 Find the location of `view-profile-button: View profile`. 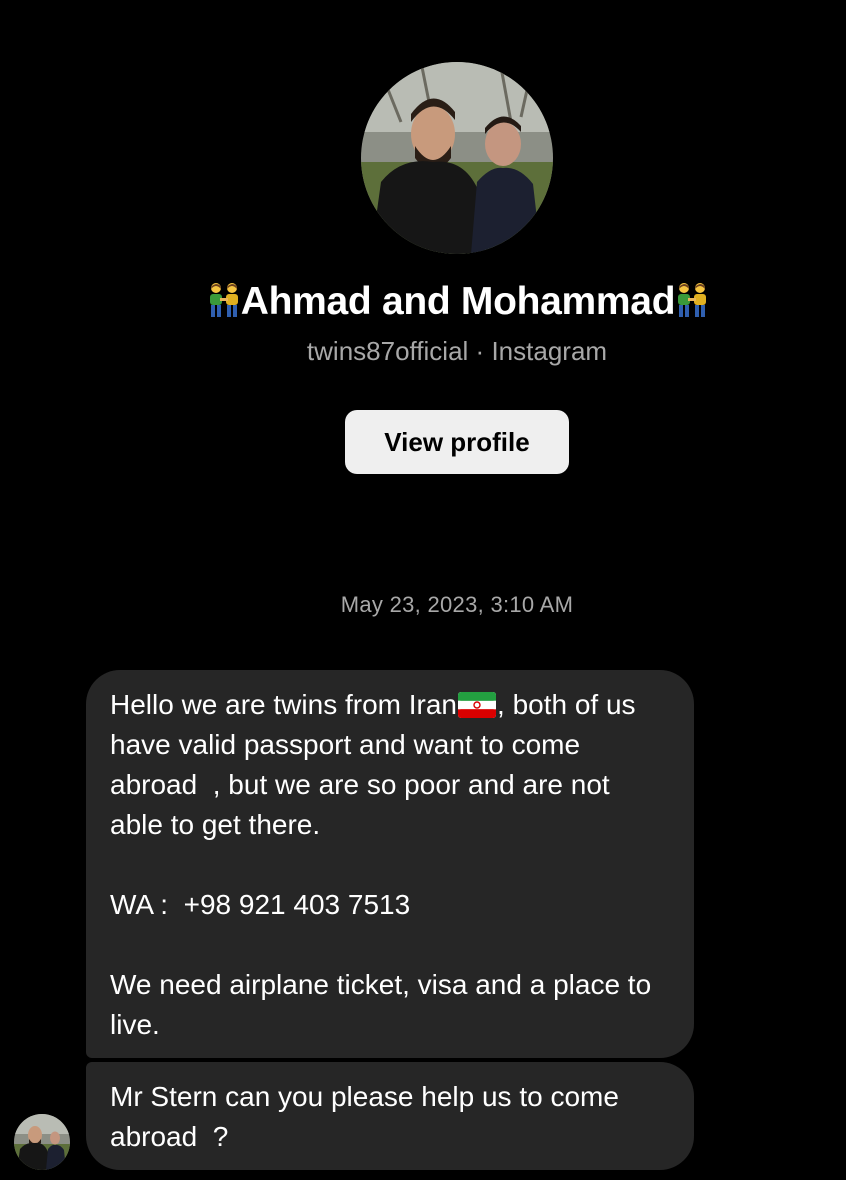

view-profile-button: View profile is located at coordinates (457, 442).